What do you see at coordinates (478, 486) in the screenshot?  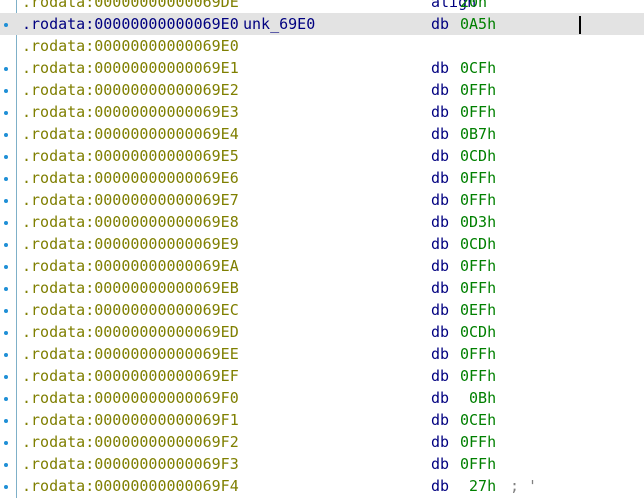 I see `row-operand: 27h` at bounding box center [478, 486].